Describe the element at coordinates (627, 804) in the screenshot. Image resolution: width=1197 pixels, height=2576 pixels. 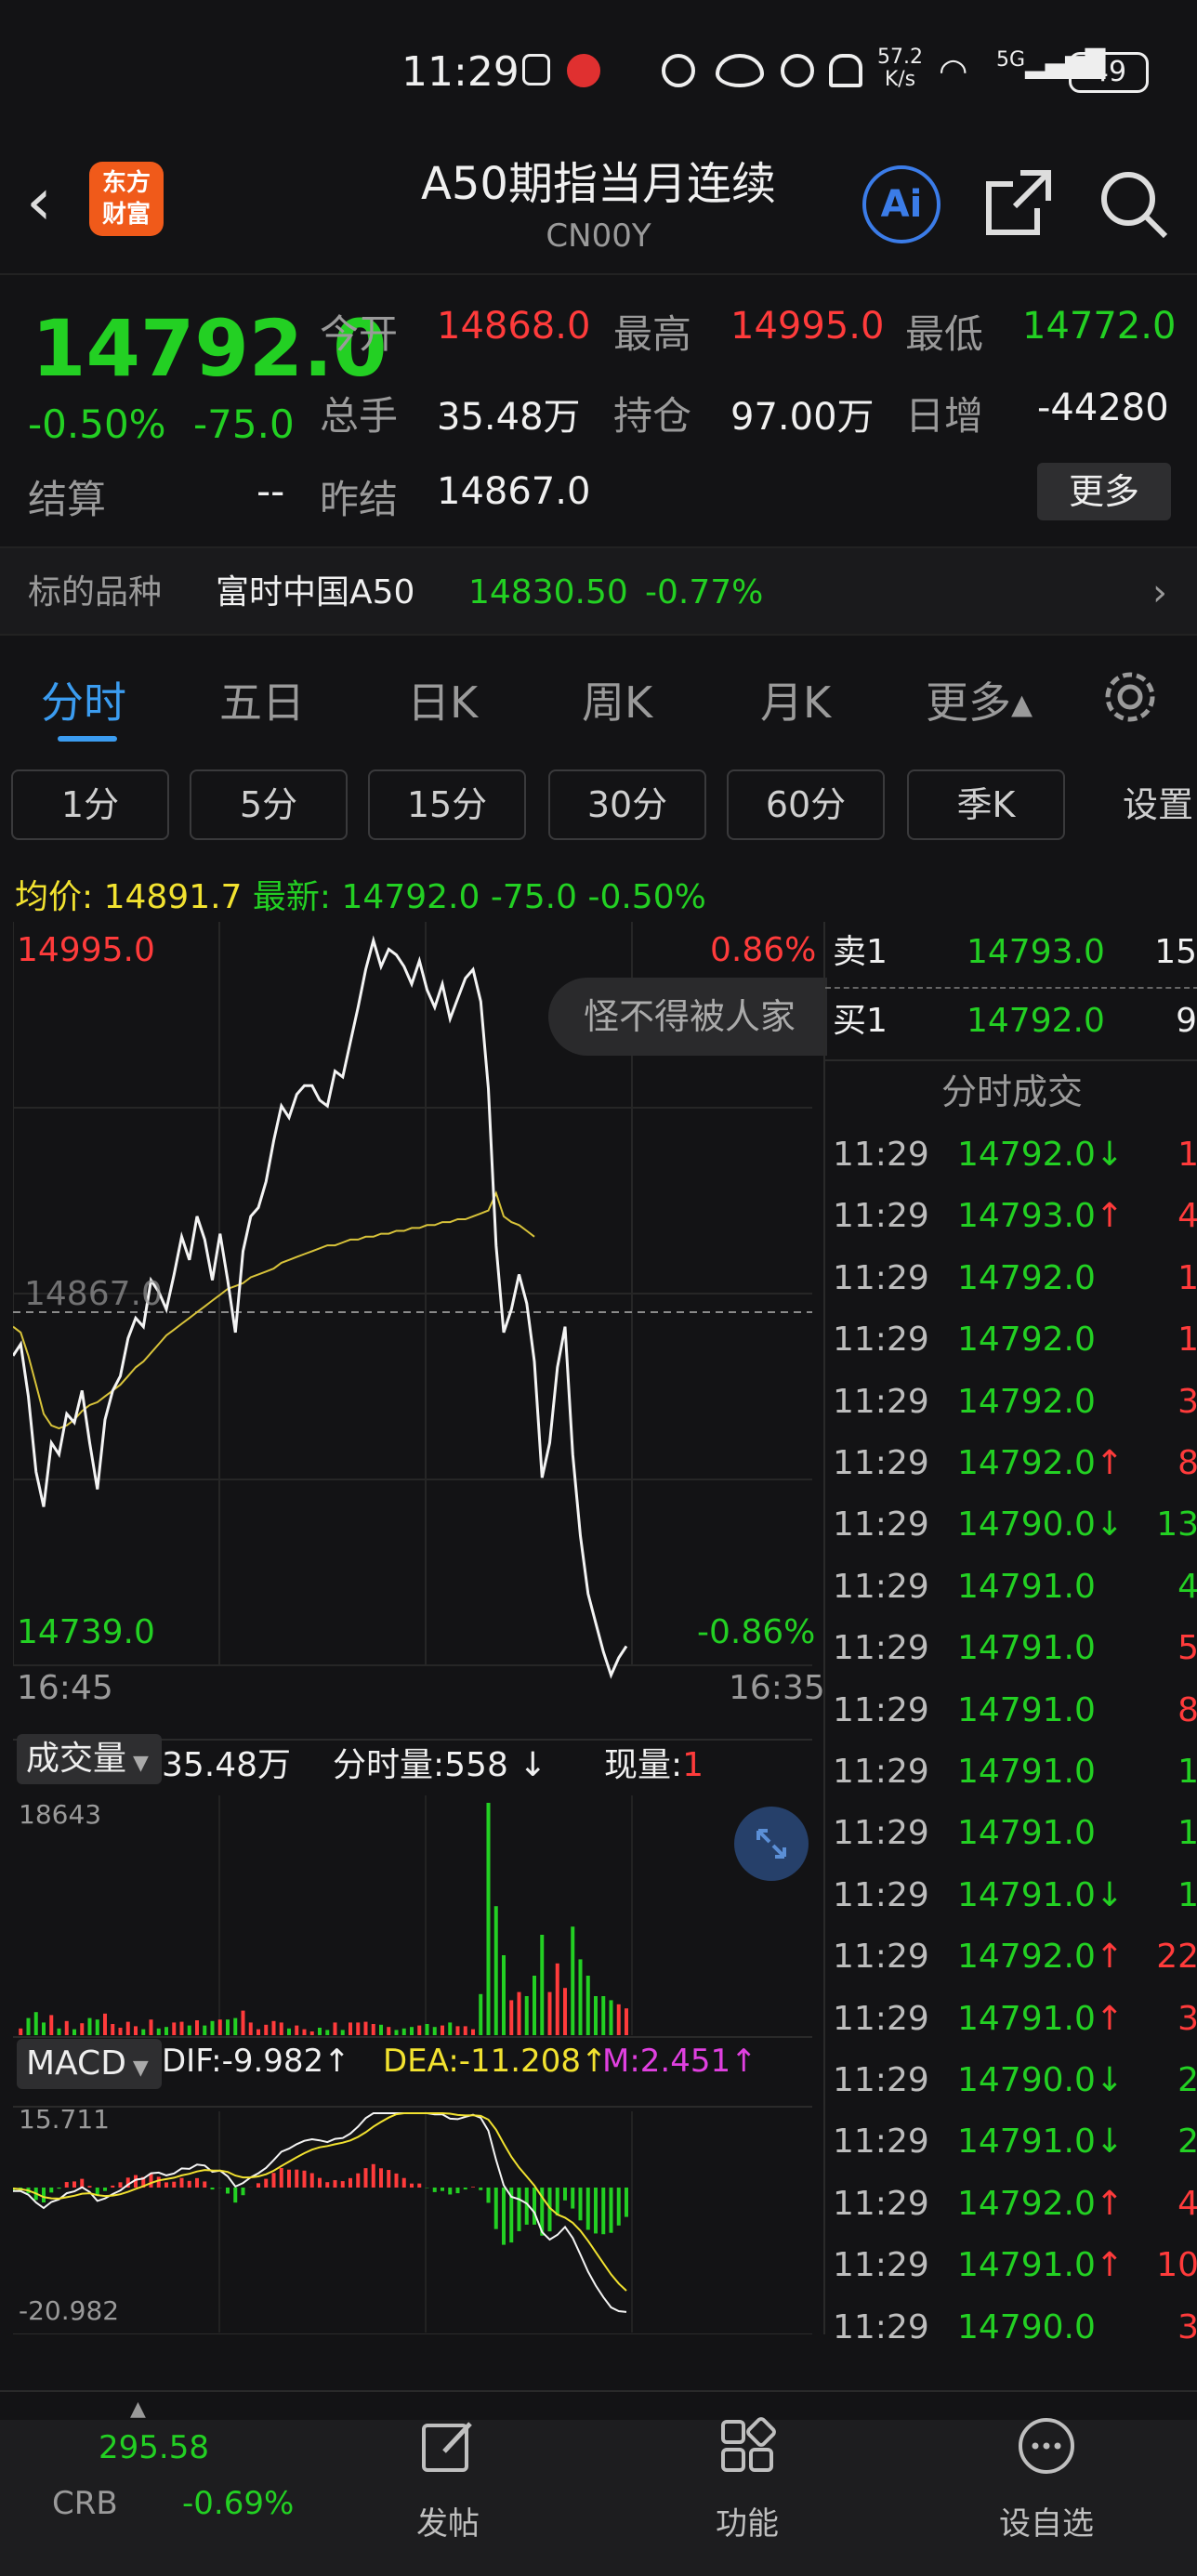
I see `period-30min: 30分` at that location.